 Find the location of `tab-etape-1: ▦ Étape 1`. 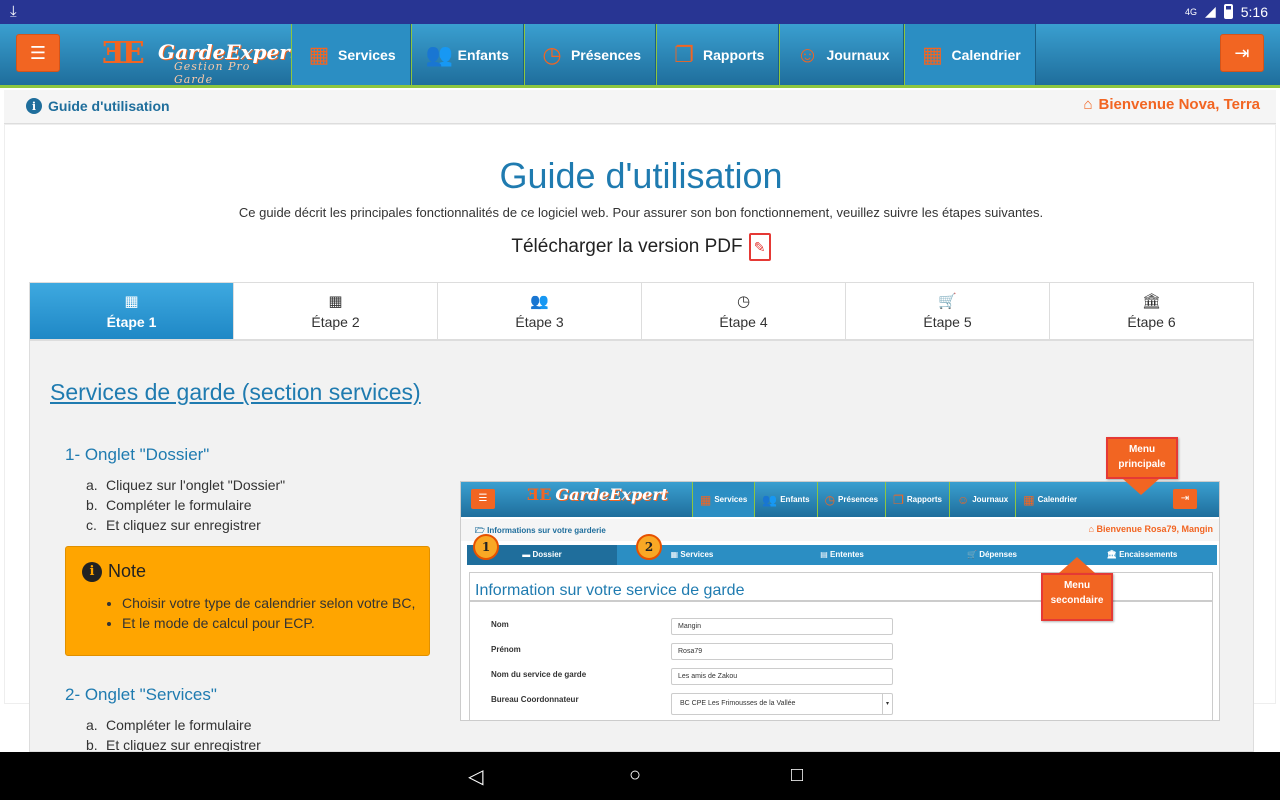

tab-etape-1: ▦ Étape 1 is located at coordinates (132, 311).